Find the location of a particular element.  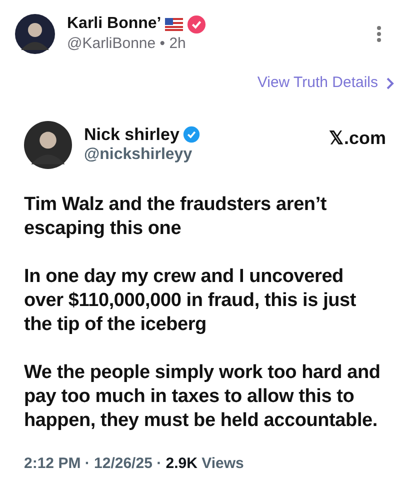

more-icon is located at coordinates (379, 34).